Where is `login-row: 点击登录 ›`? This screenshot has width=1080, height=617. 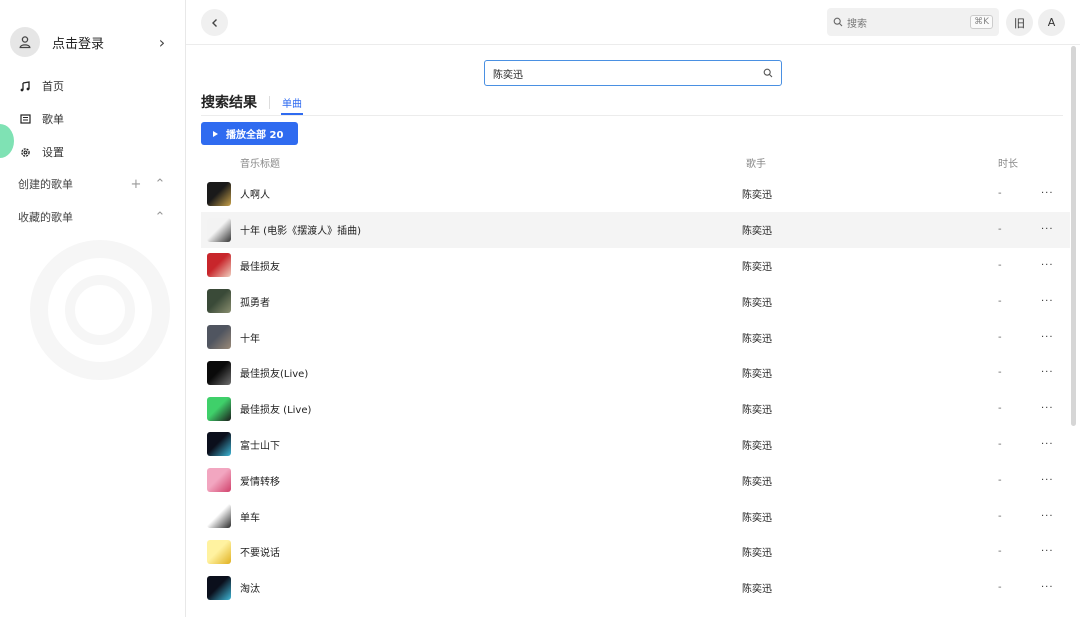 login-row: 点击登录 › is located at coordinates (90, 42).